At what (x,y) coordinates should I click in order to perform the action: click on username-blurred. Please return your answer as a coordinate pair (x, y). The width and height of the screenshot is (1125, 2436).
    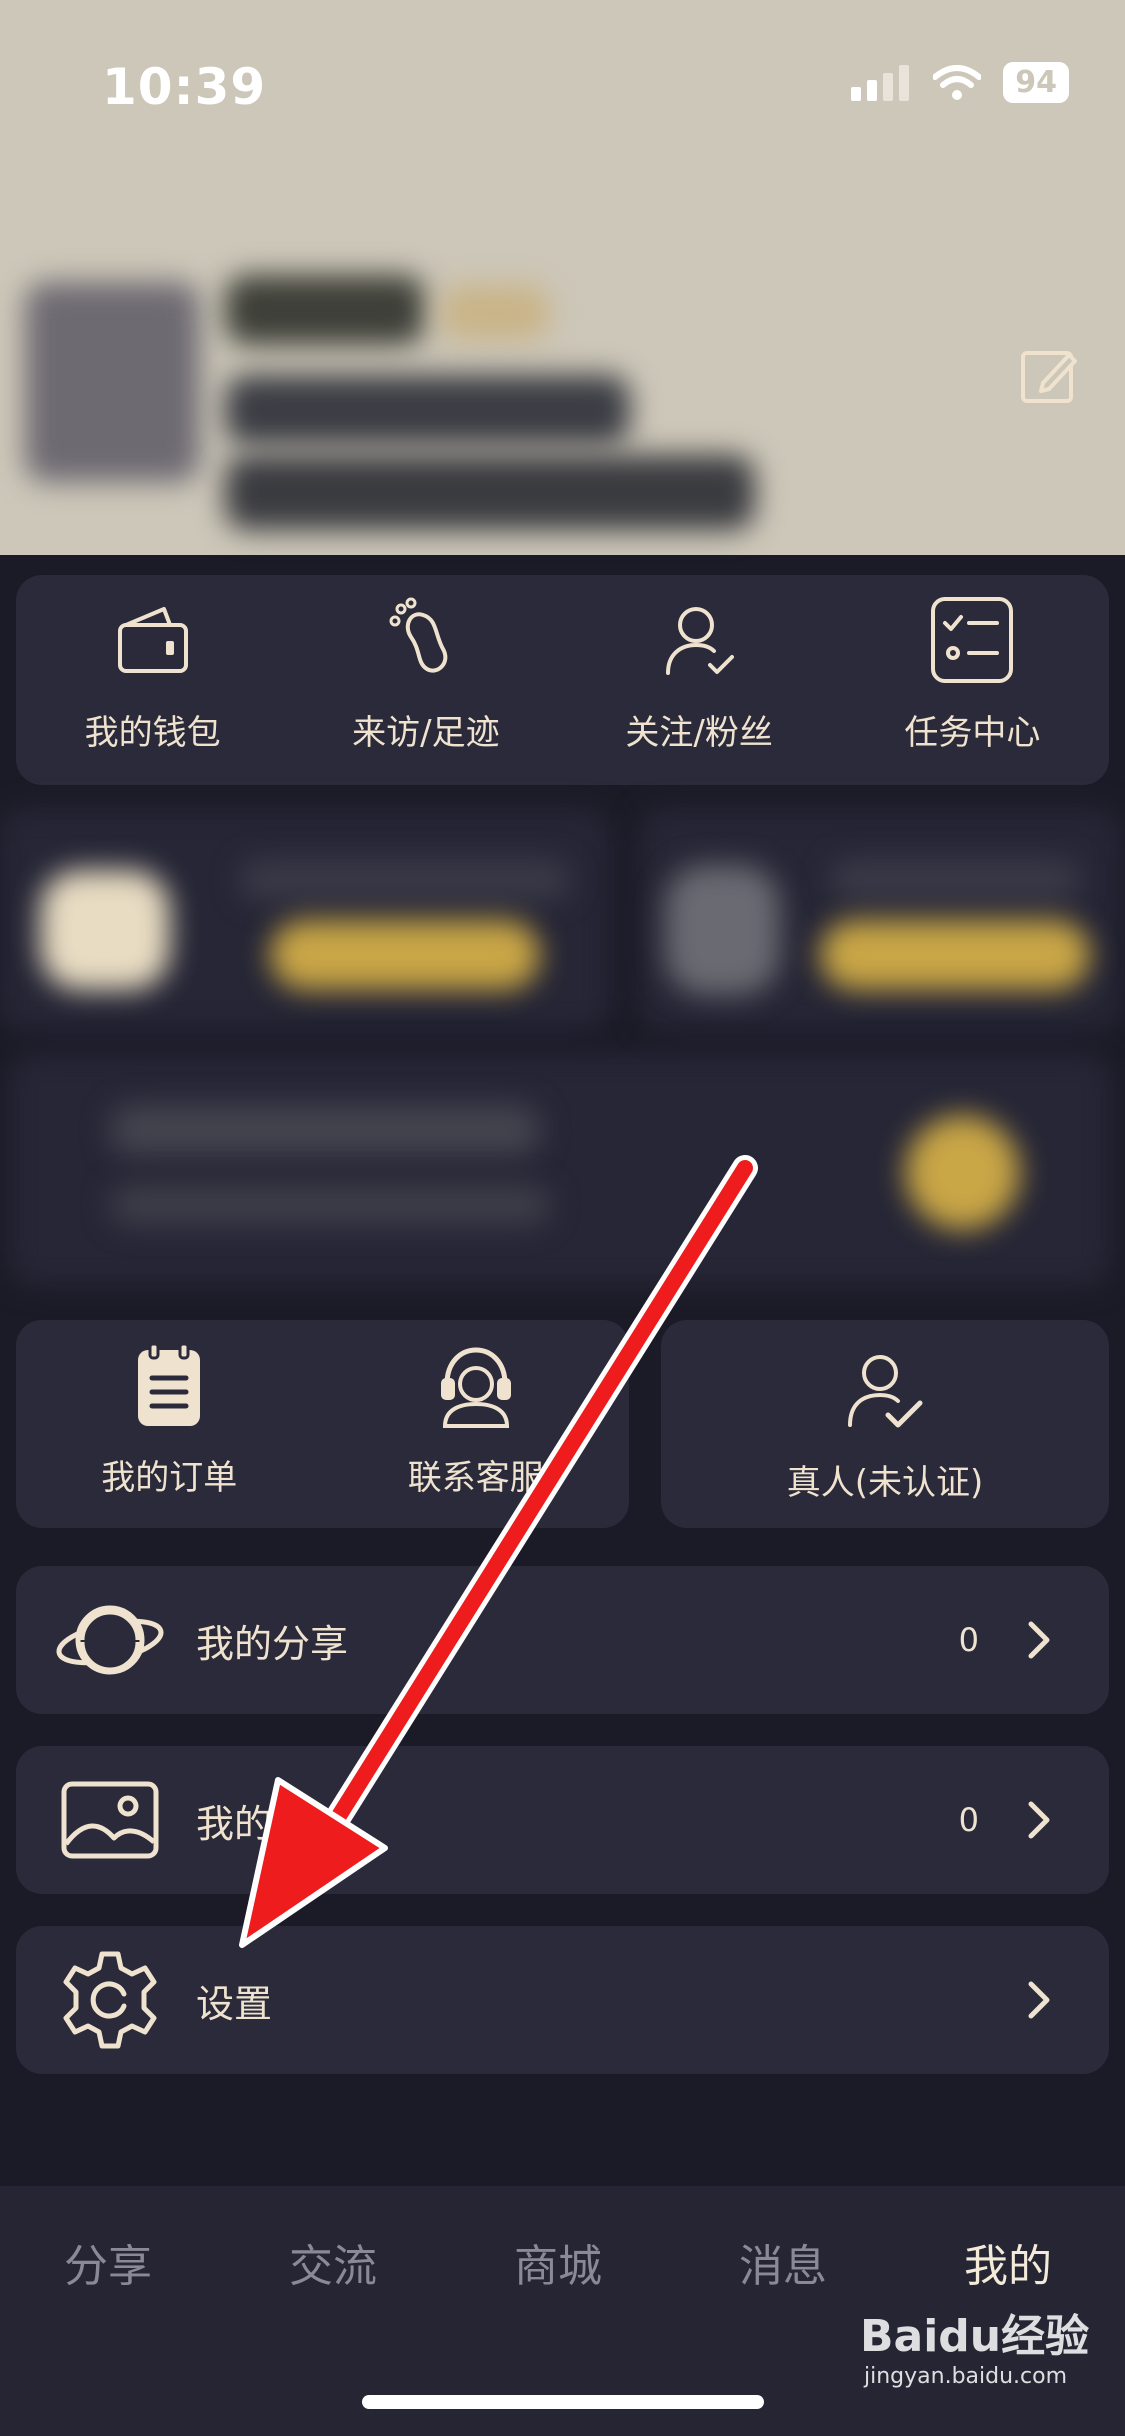
    Looking at the image, I should click on (325, 310).